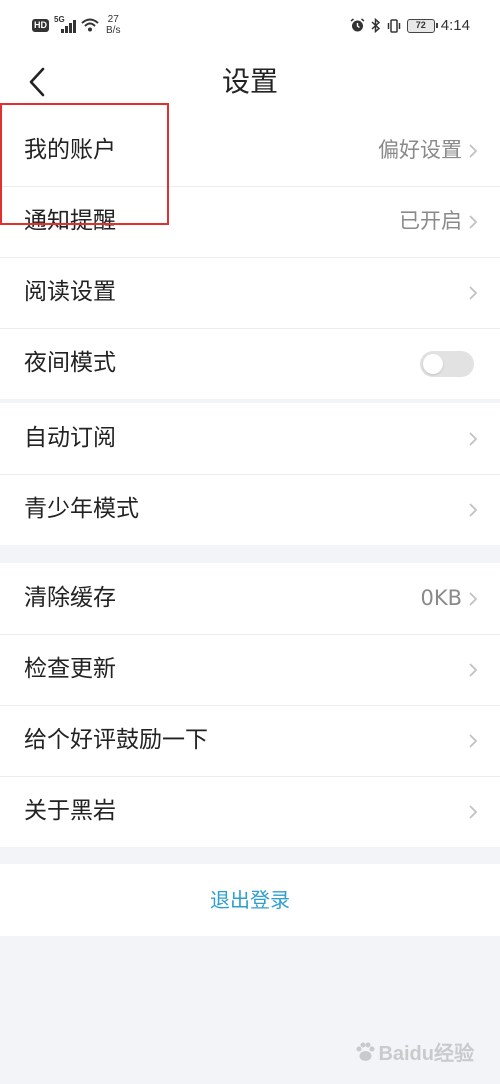 This screenshot has width=500, height=1084. Describe the element at coordinates (70, 292) in the screenshot. I see `row-label: 阅读设置` at that location.